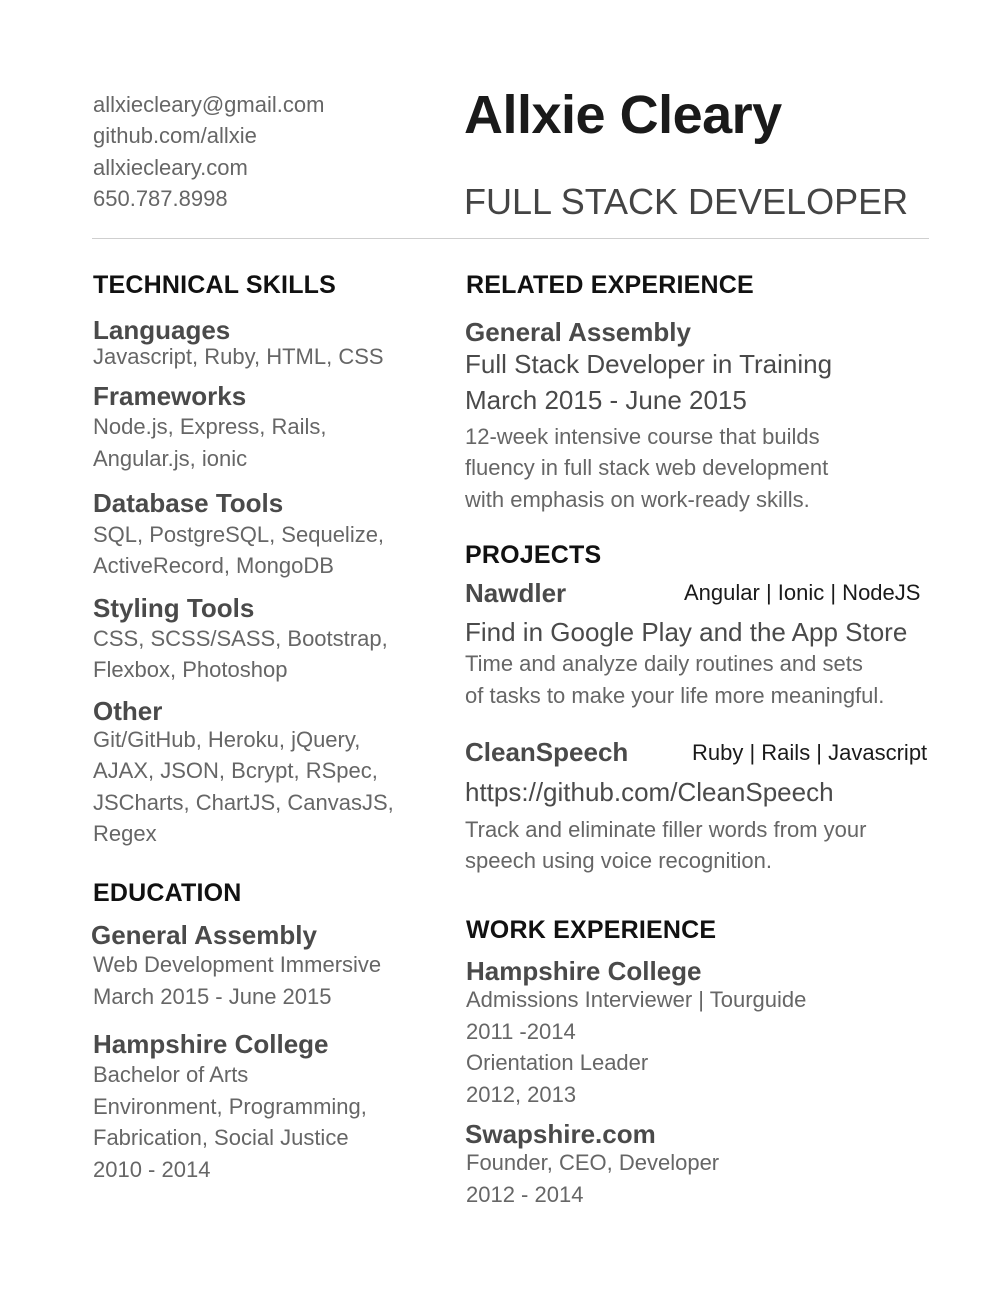  What do you see at coordinates (686, 632) in the screenshot?
I see `project-link: Find in Google Play and the App Store` at bounding box center [686, 632].